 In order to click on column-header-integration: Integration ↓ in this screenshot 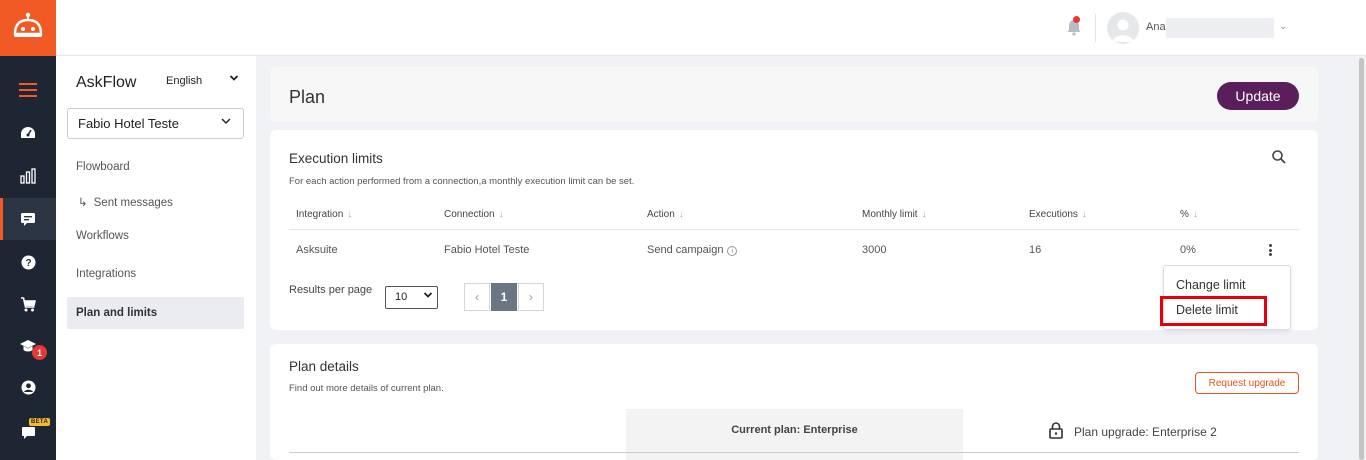, I will do `click(324, 214)`.